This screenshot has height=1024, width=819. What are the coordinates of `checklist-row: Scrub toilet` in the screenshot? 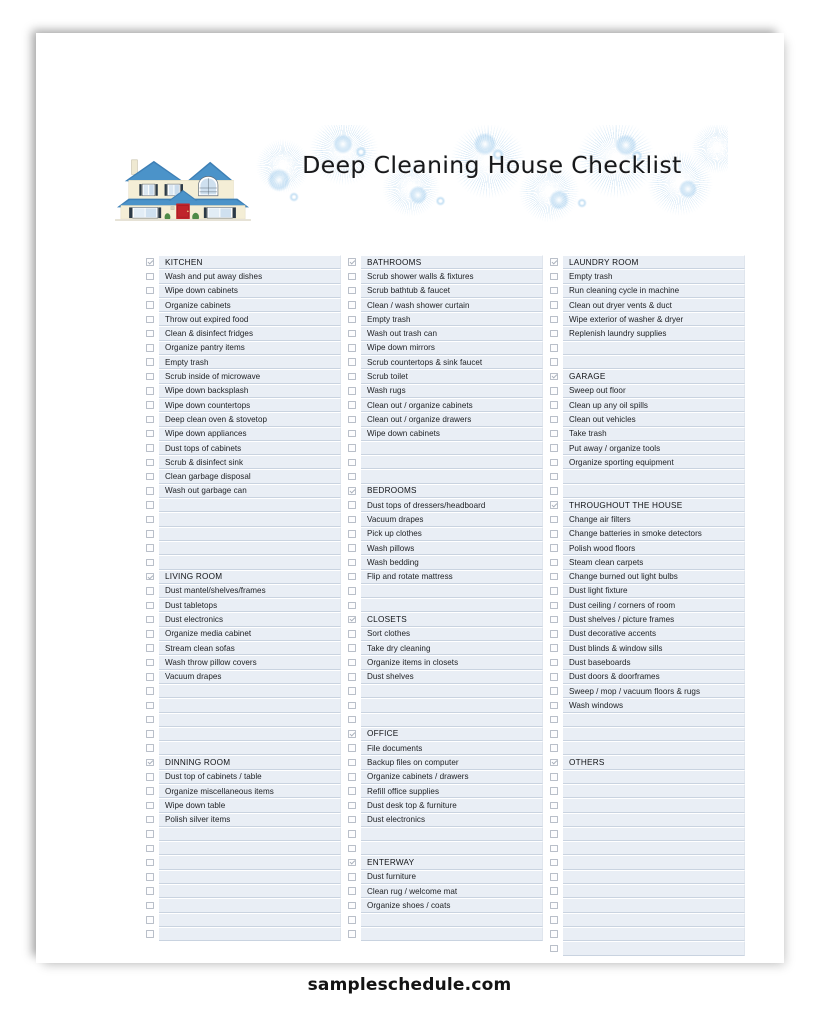 It's located at (445, 376).